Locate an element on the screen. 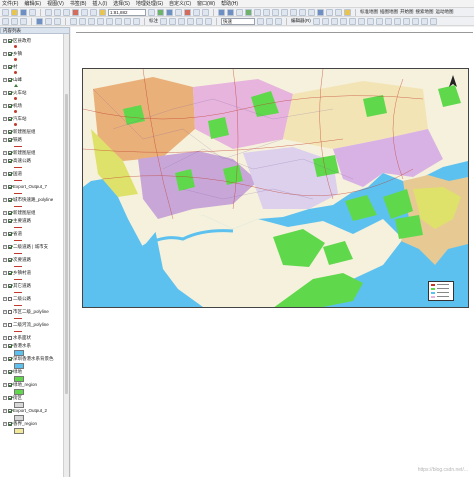  edit-vertices-icon is located at coordinates (370, 21).